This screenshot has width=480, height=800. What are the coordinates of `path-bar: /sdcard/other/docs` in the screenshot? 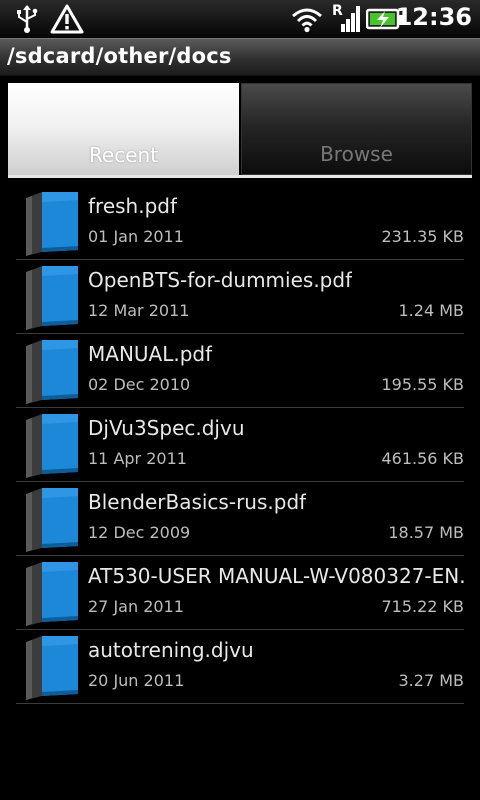 It's located at (240, 57).